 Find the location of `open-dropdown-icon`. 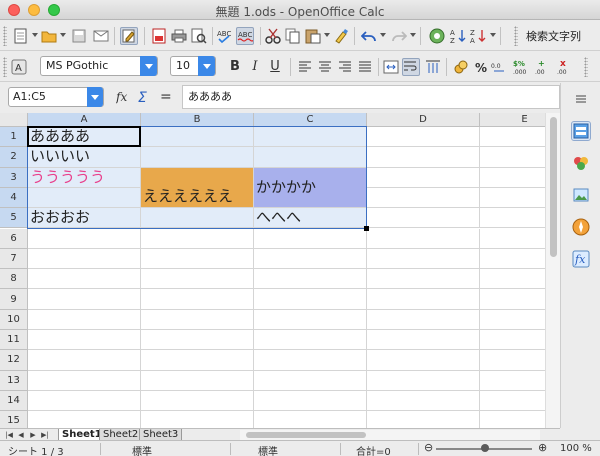

open-dropdown-icon is located at coordinates (63, 35).